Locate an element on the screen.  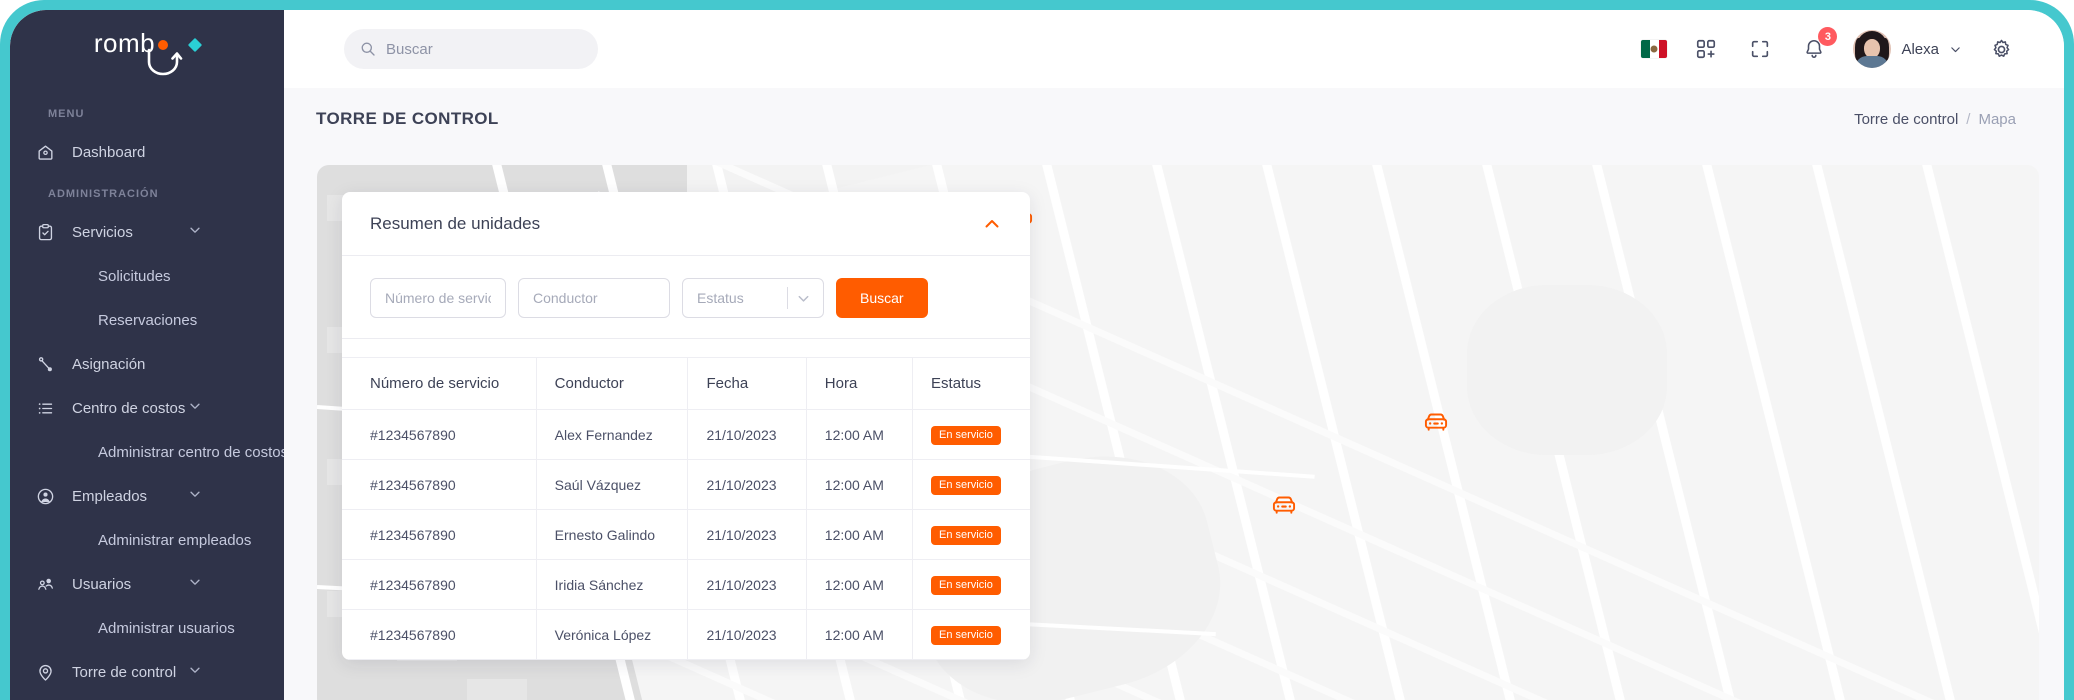
user-menu: Alexa is located at coordinates (1907, 49).